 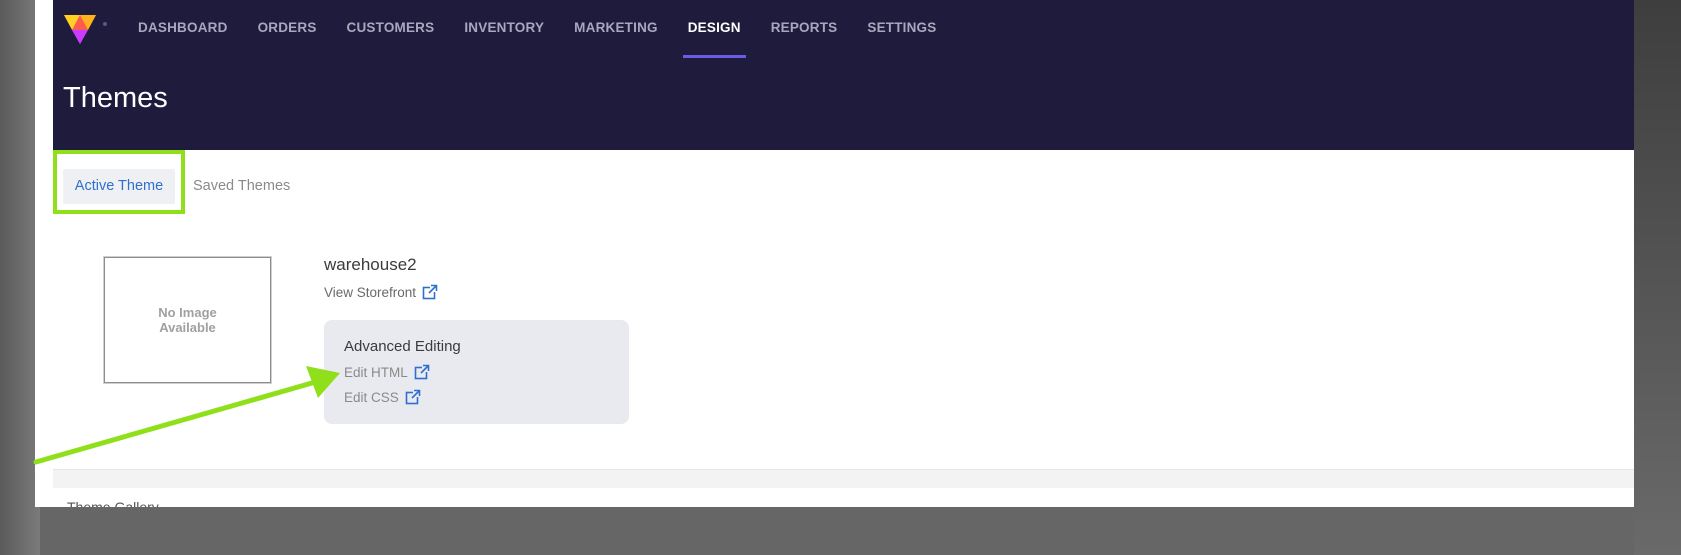 I want to click on nav-reports: REPORTS, so click(x=804, y=29).